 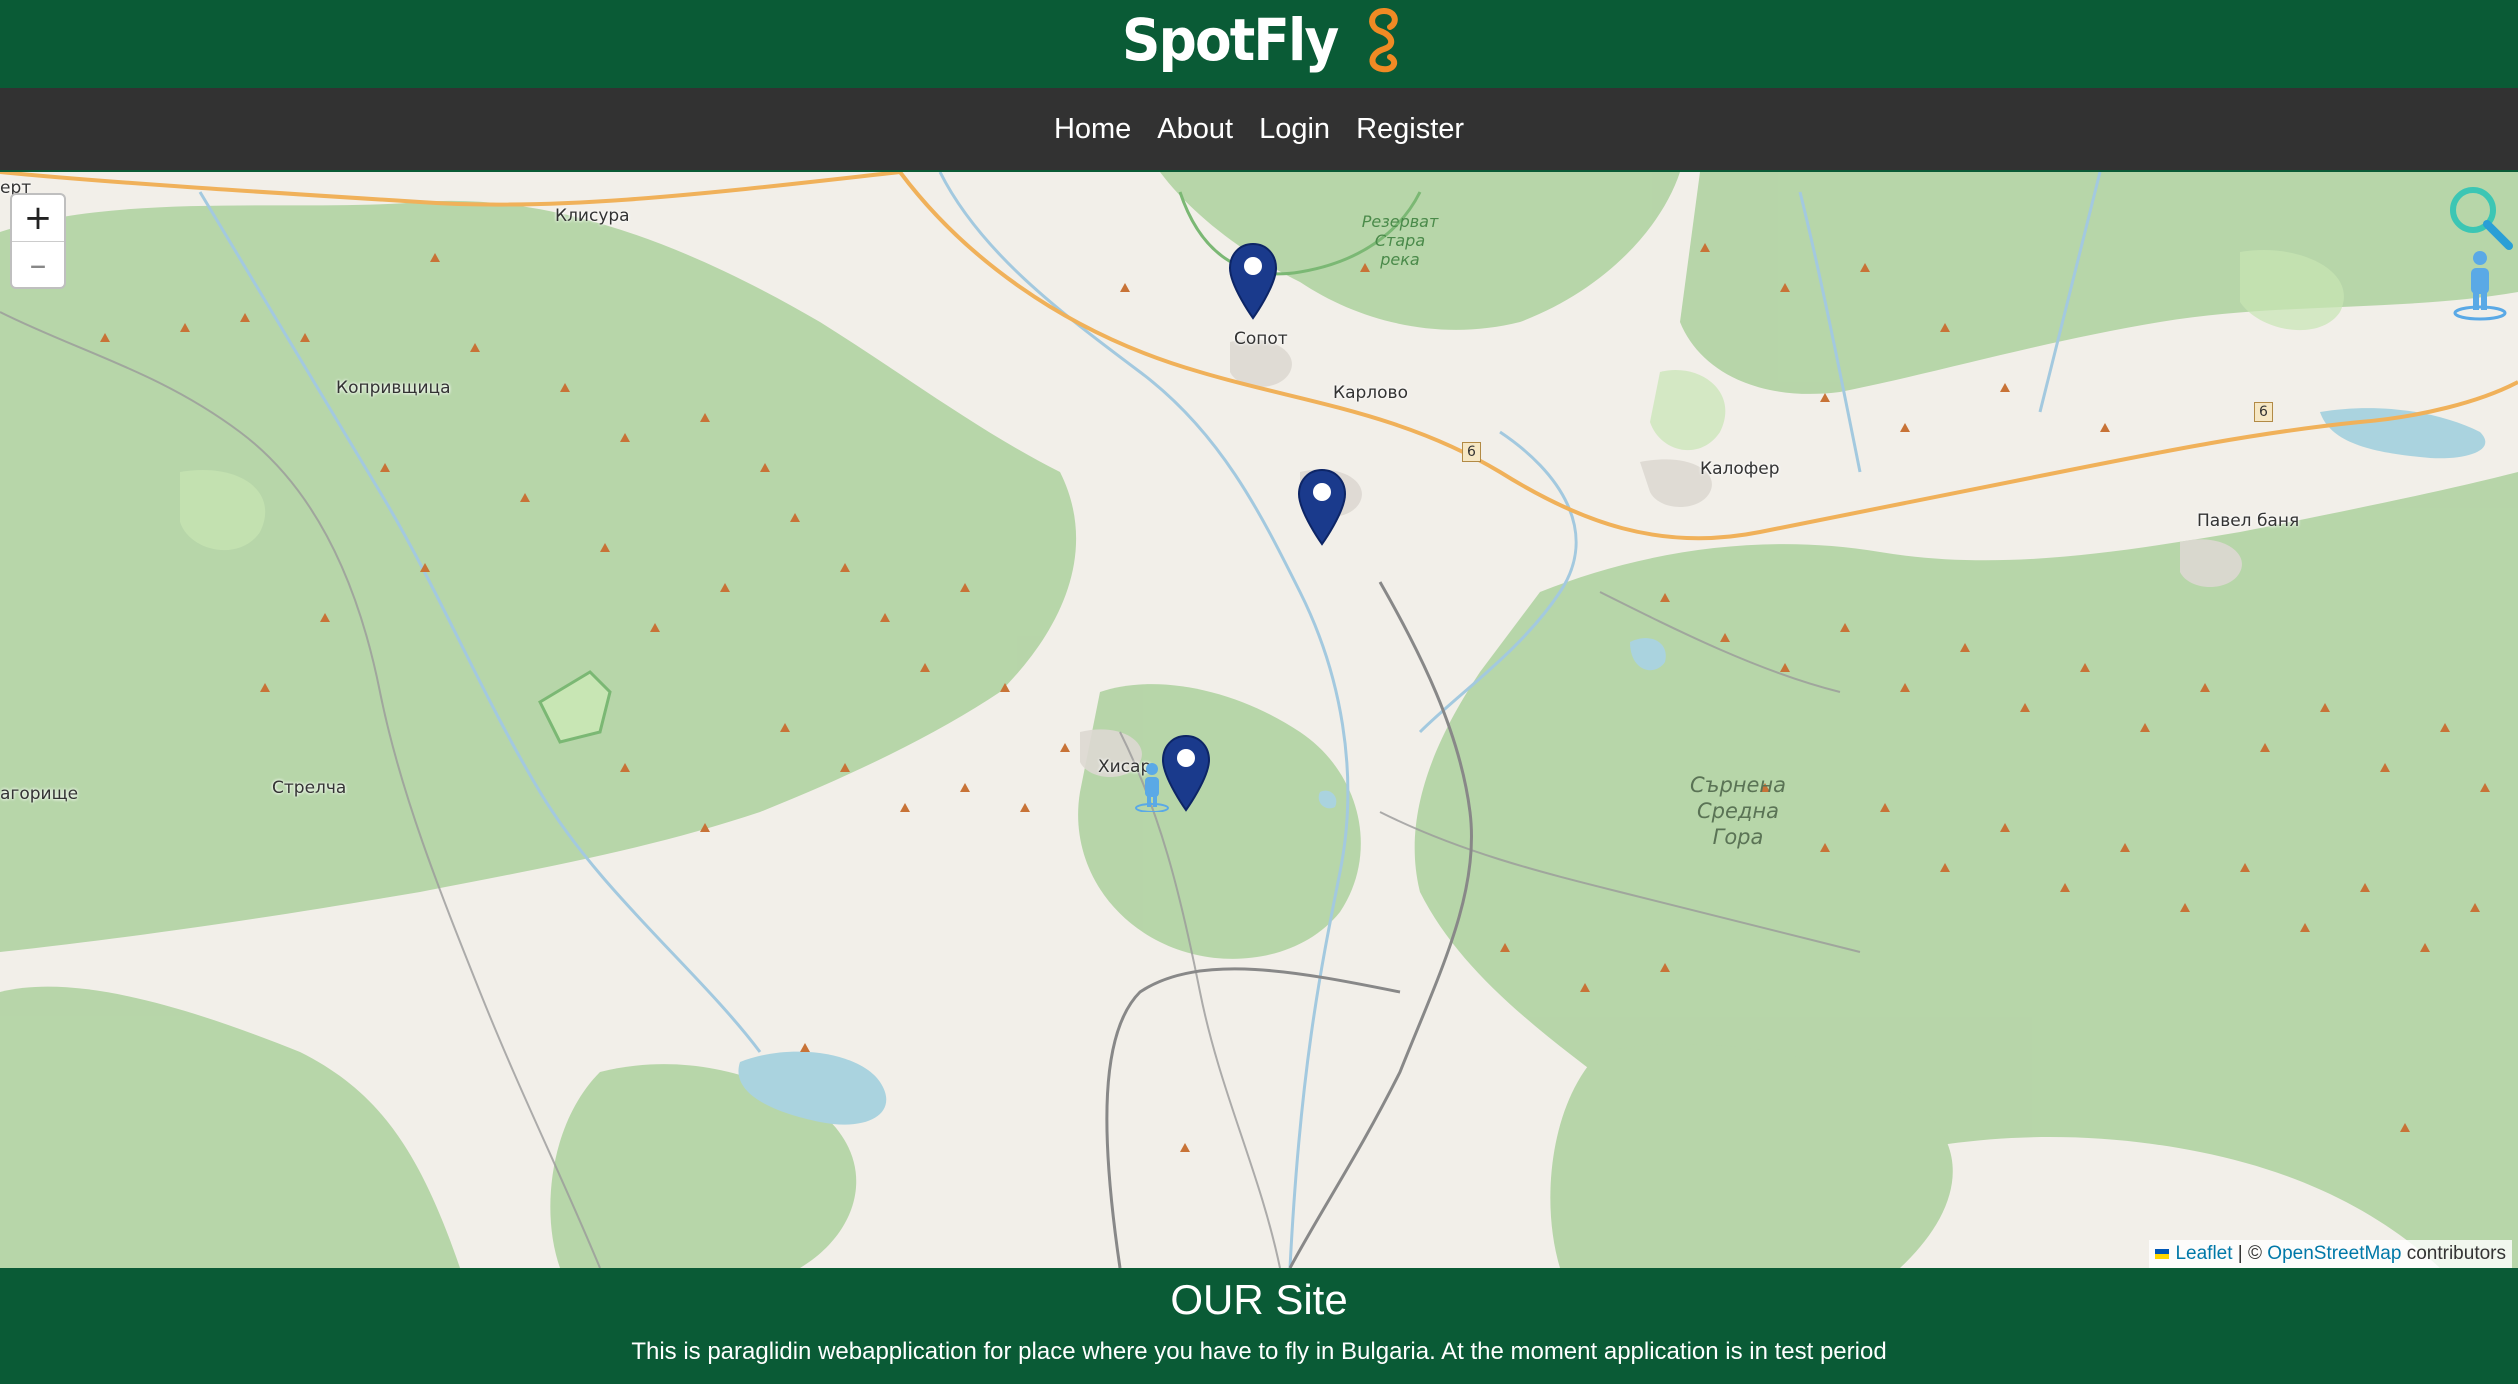 I want to click on openstreetmap-link: OpenStreetMap, so click(x=2334, y=1253).